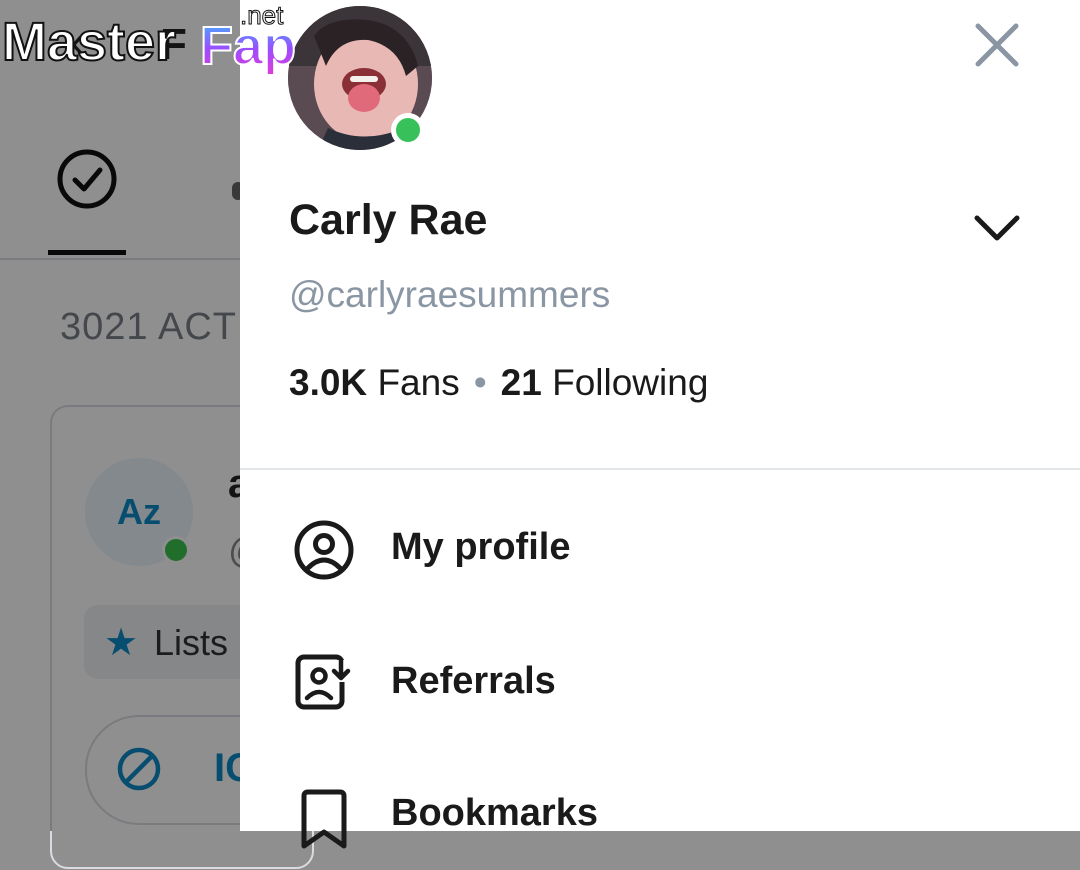  Describe the element at coordinates (418, 382) in the screenshot. I see `fans-label: Fans` at that location.